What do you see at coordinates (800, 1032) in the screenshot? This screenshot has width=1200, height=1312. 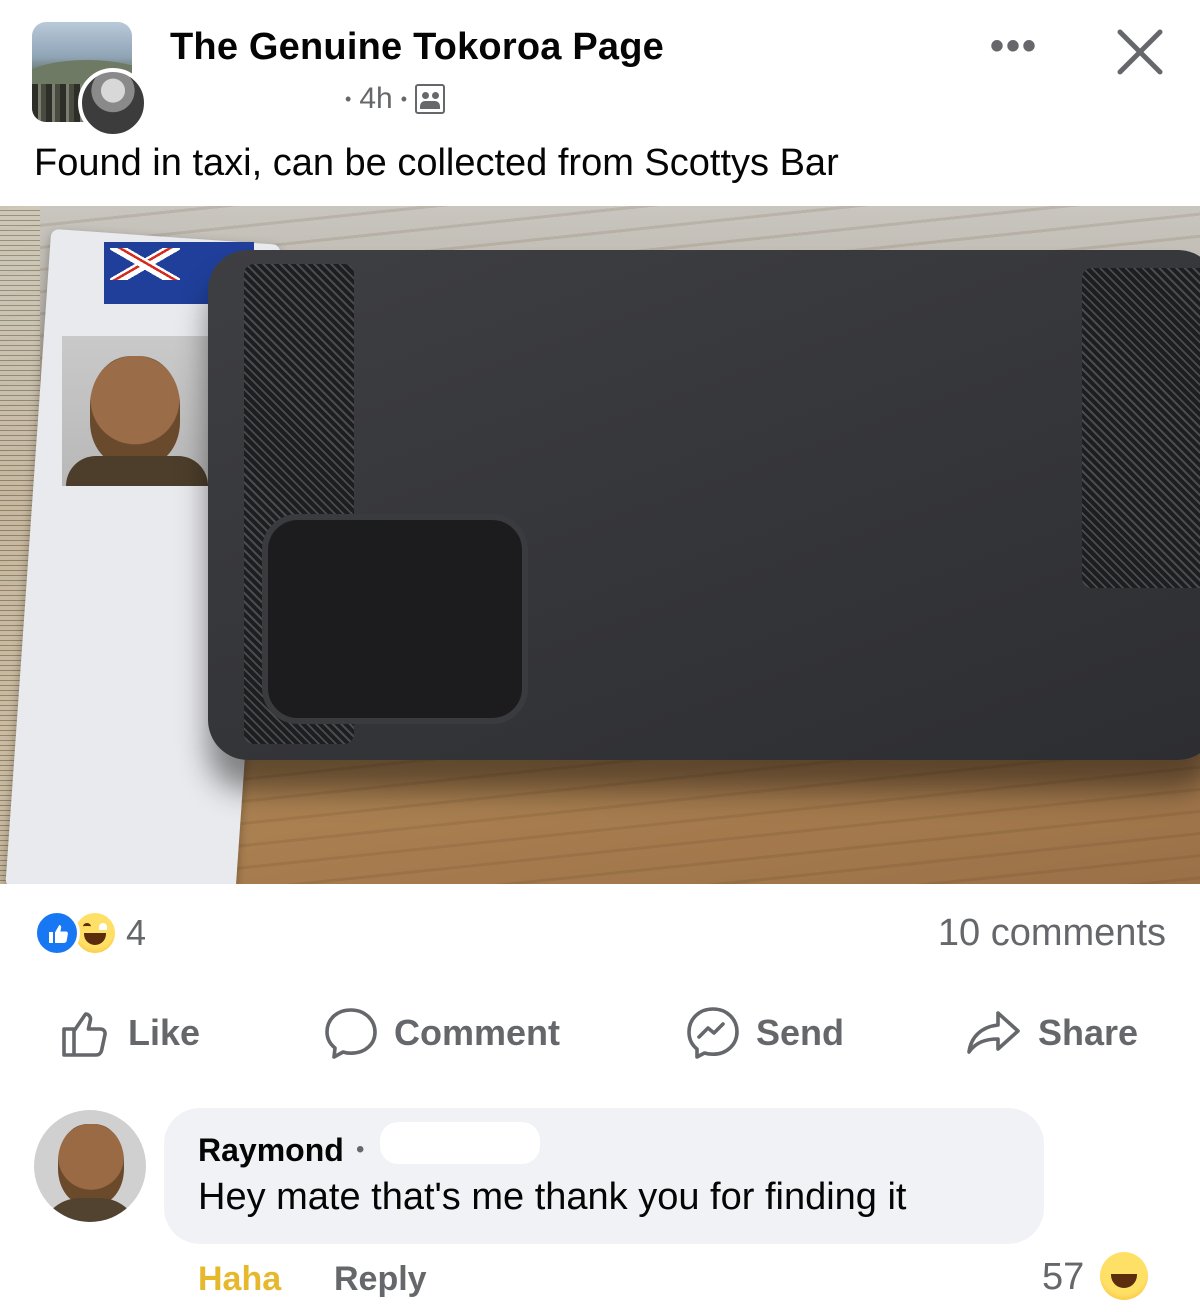 I see `send-label: Send` at bounding box center [800, 1032].